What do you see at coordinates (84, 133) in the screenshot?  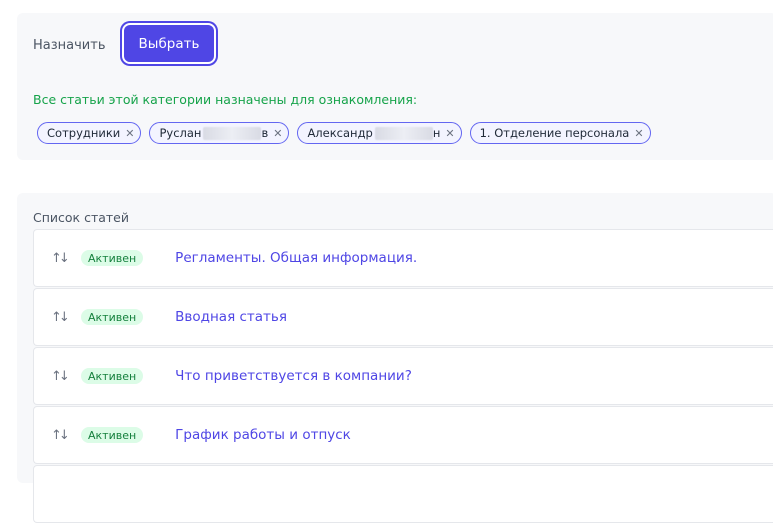 I see `chip-label: Сотрудники` at bounding box center [84, 133].